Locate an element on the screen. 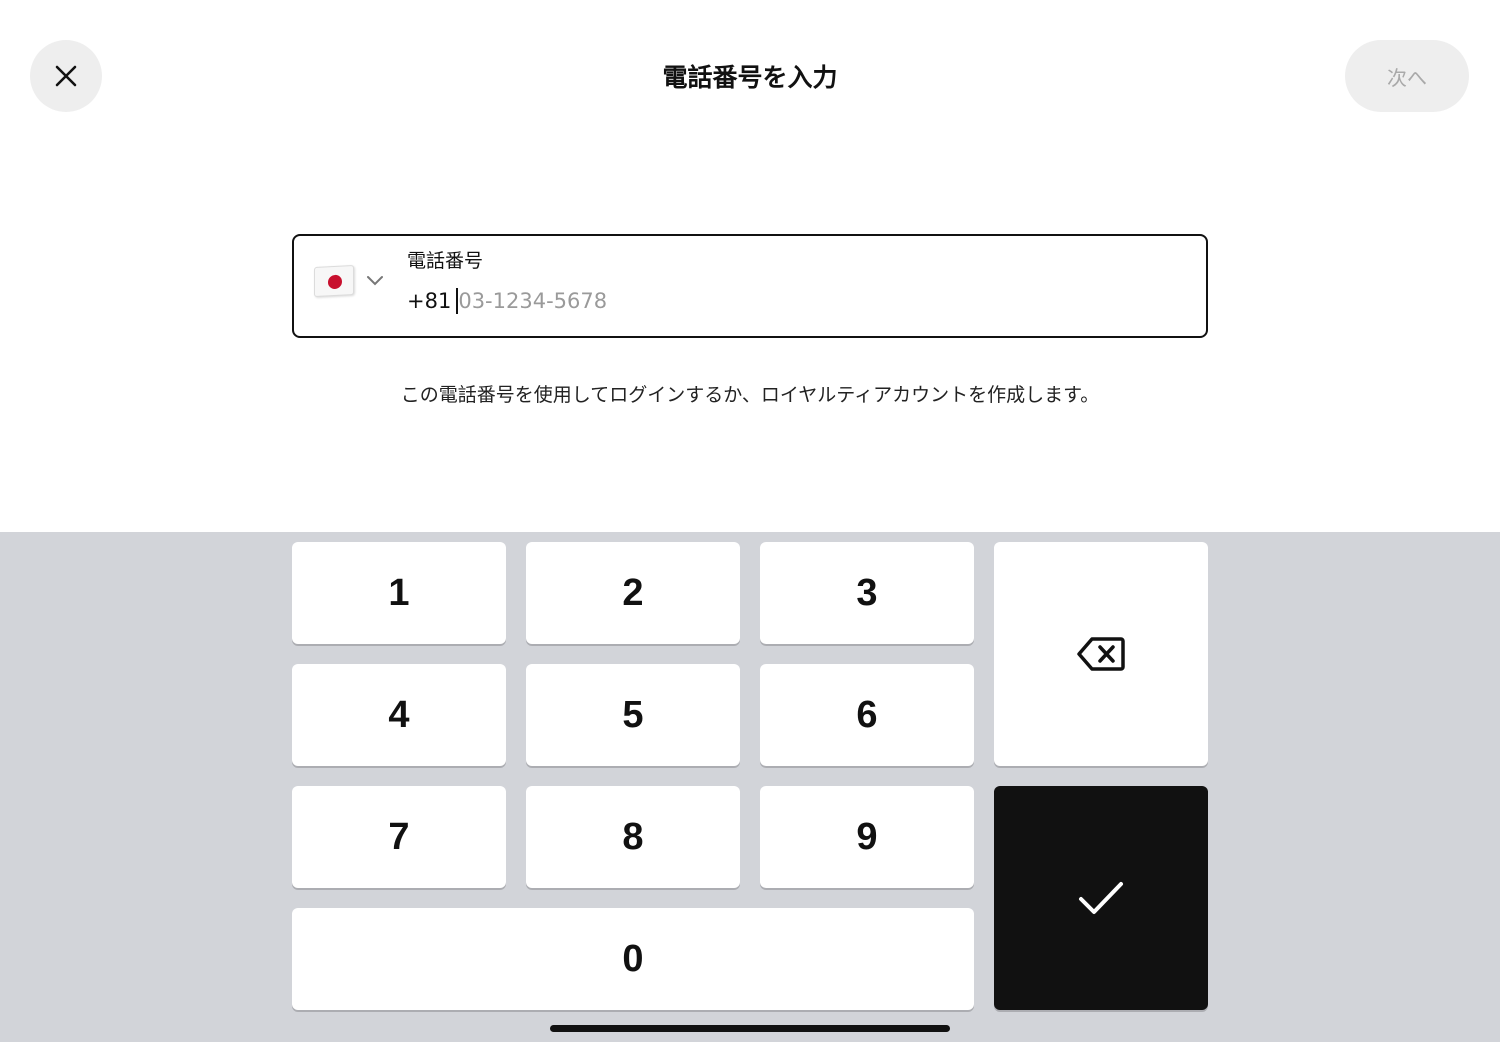  phone-placeholder: 03-1234-5678 is located at coordinates (533, 301).